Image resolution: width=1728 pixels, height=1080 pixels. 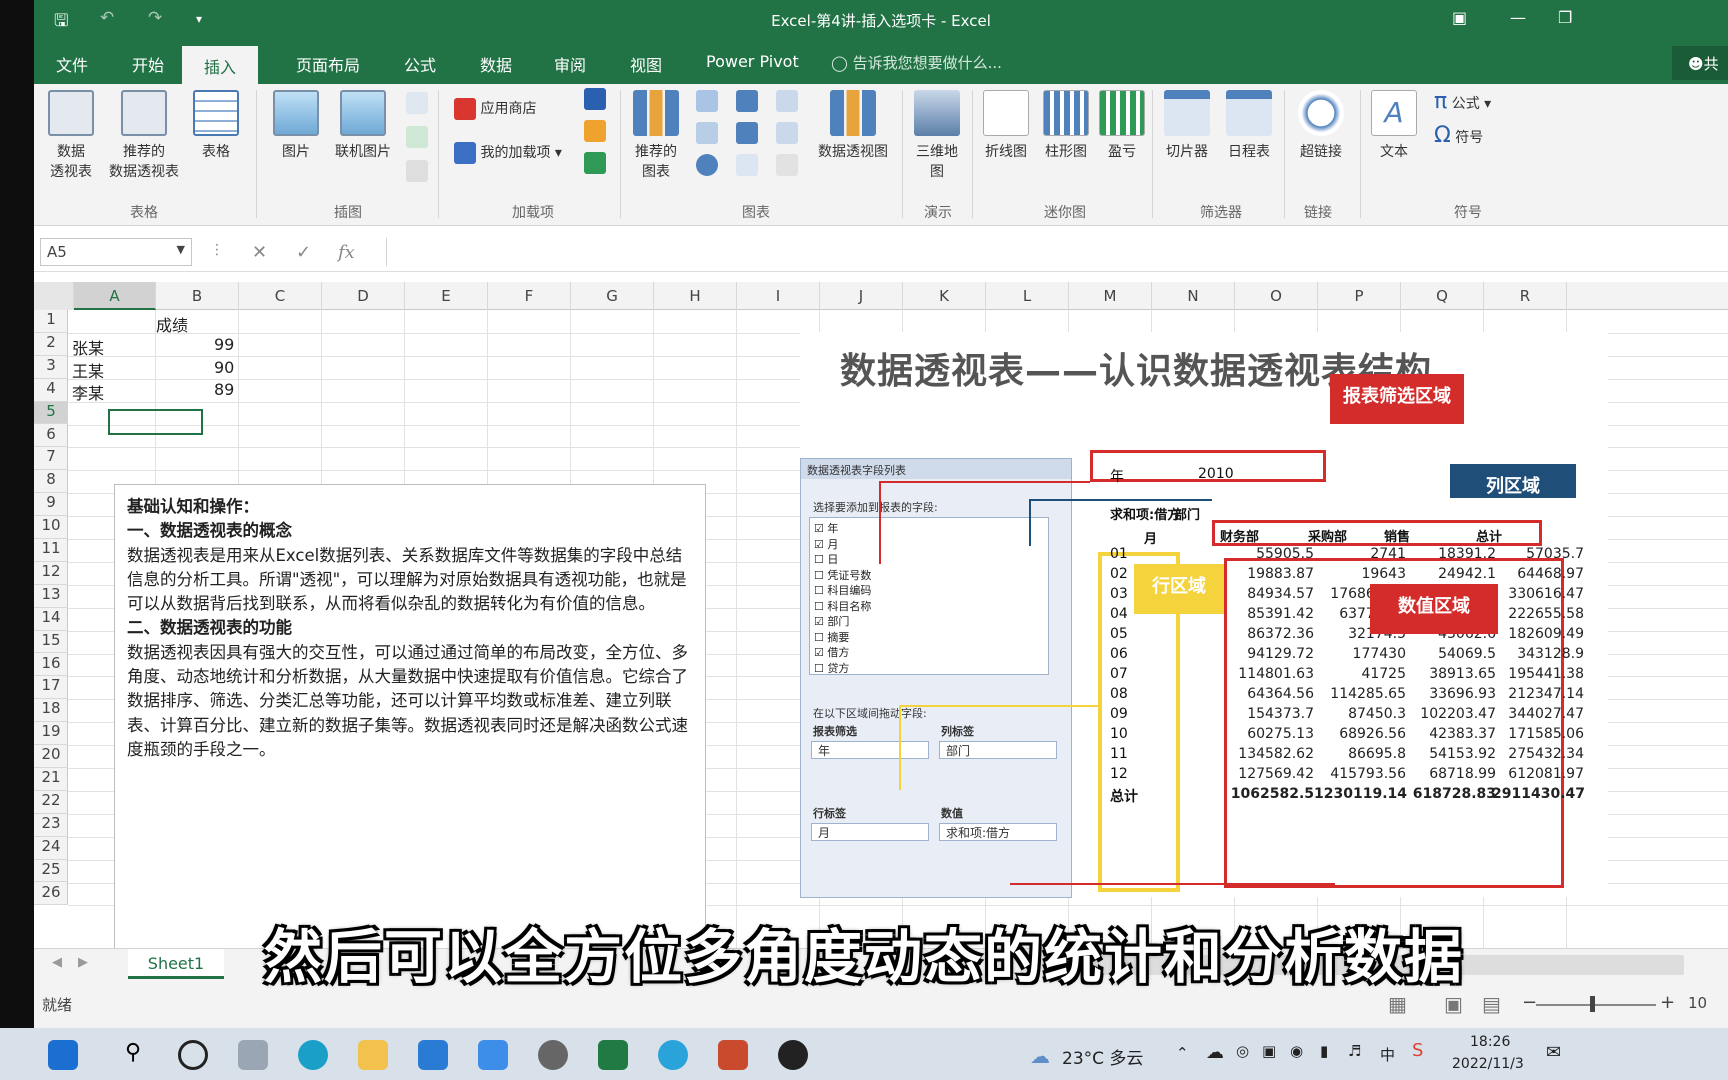 I want to click on ribbon-display-icon: ▣, so click(x=1459, y=17).